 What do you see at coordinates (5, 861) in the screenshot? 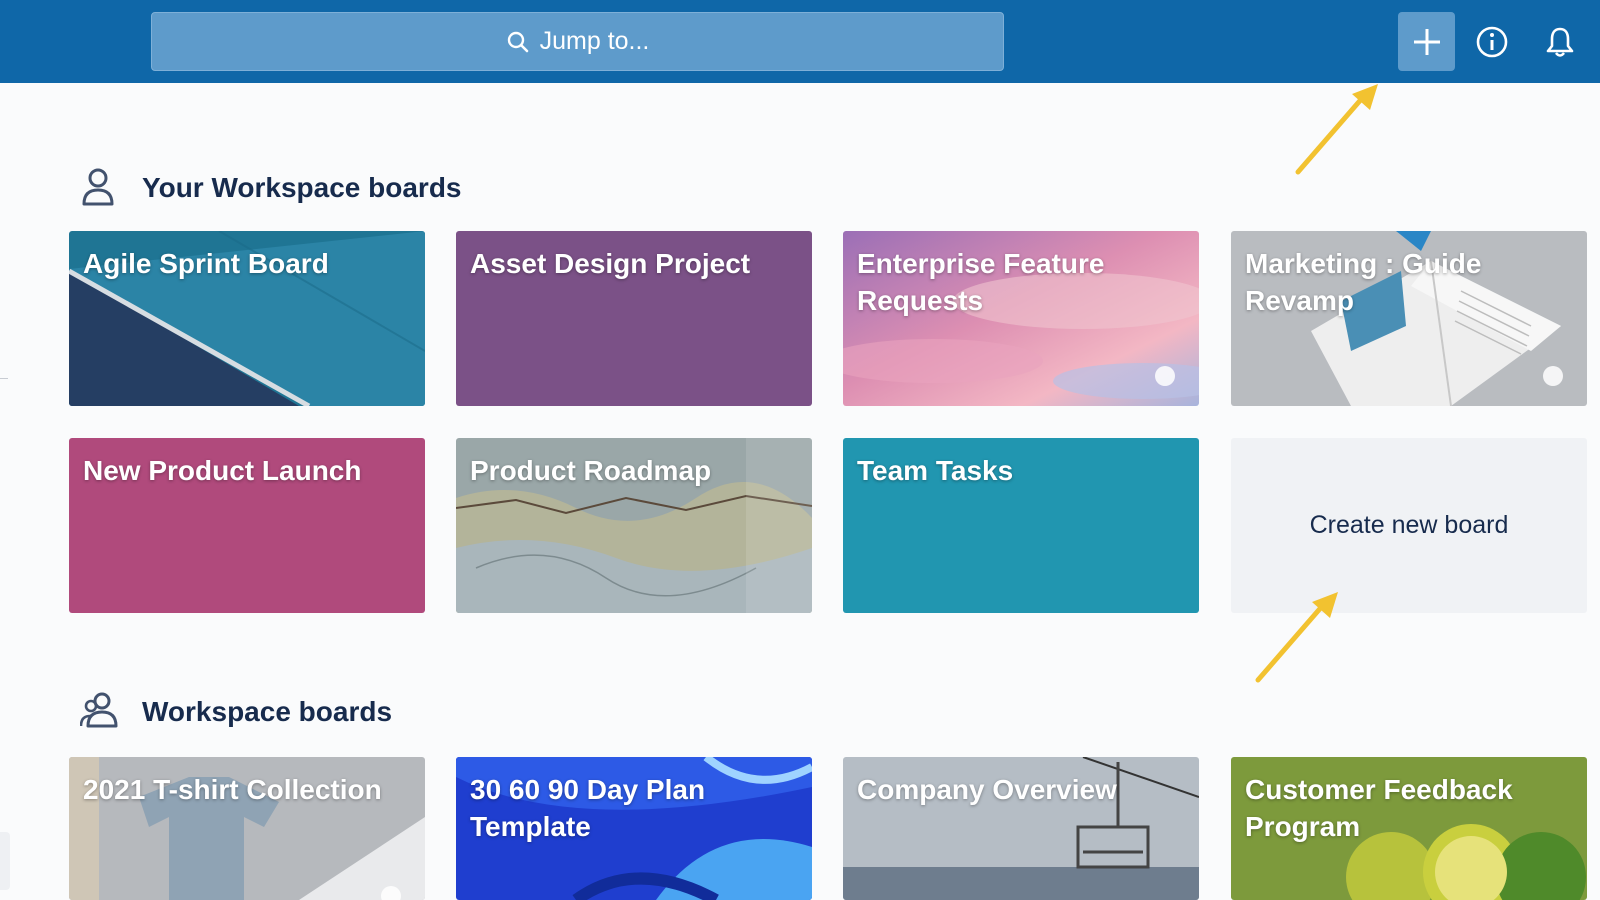
I see `left-edge-panel-tab` at bounding box center [5, 861].